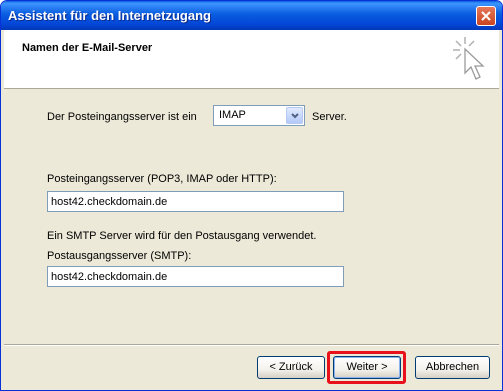 This screenshot has height=391, width=503. Describe the element at coordinates (109, 15) in the screenshot. I see `window-title: Assistent für den Internetzugang` at that location.